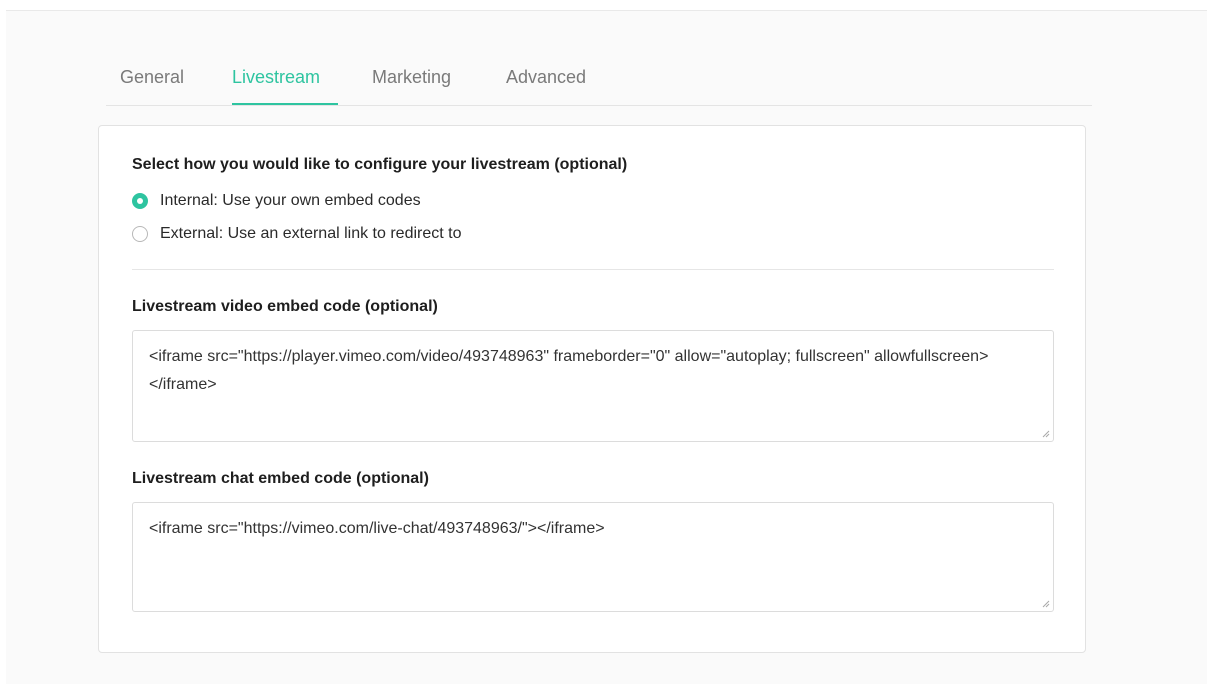 This screenshot has width=1207, height=684. Describe the element at coordinates (285, 306) in the screenshot. I see `video-embed-label: Livestream video embed code (optional)` at that location.